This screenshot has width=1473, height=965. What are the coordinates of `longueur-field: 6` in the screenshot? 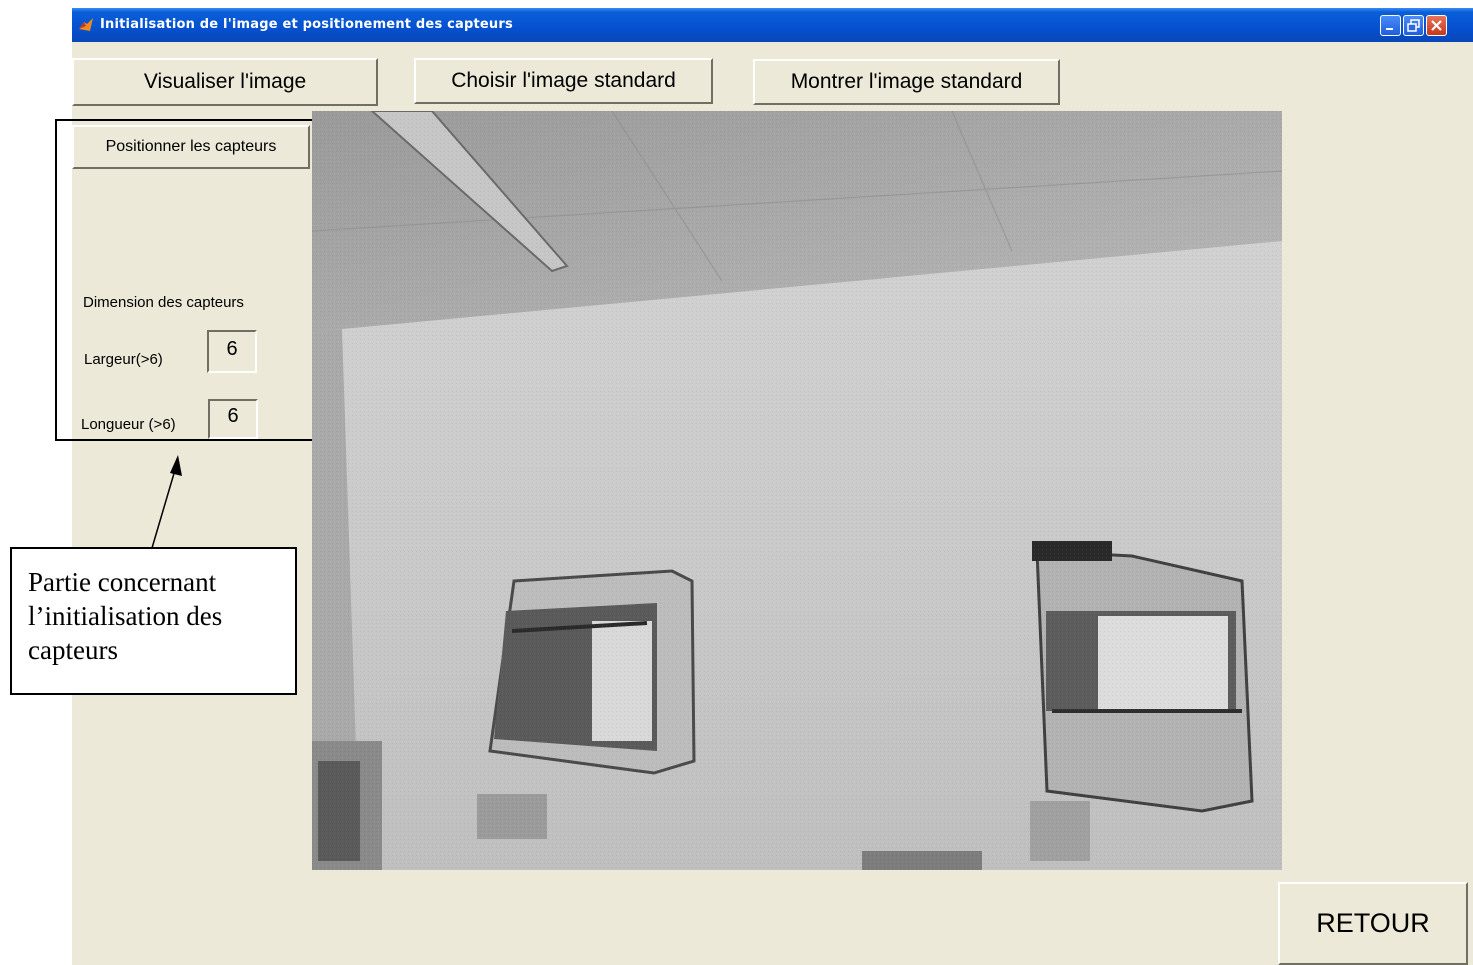 It's located at (233, 419).